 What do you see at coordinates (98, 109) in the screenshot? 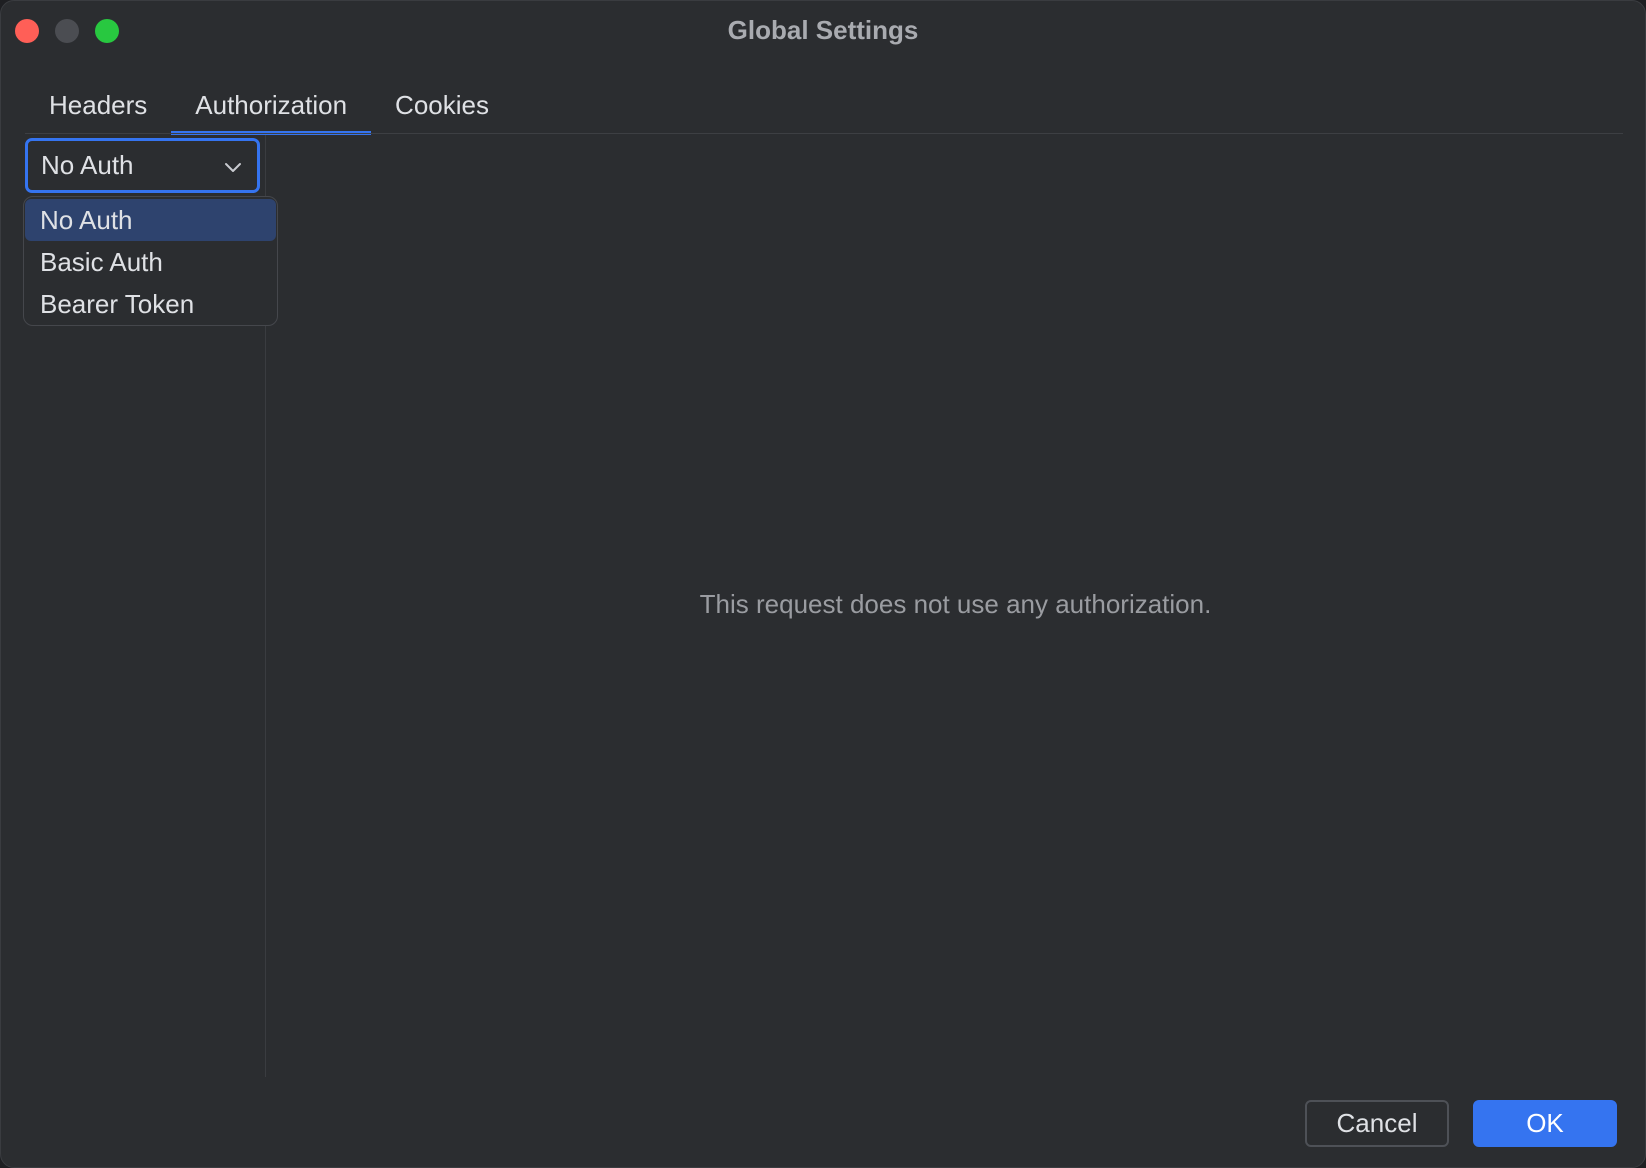
I see `tab-headers: Headers` at bounding box center [98, 109].